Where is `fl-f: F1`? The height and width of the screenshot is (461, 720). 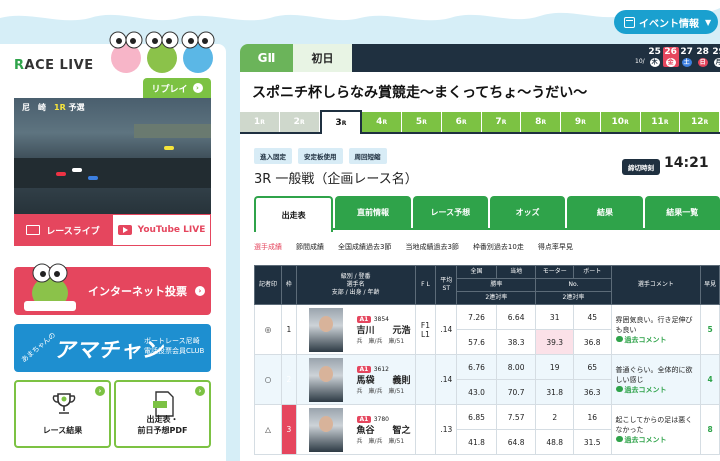 fl-f: F1 is located at coordinates (425, 325).